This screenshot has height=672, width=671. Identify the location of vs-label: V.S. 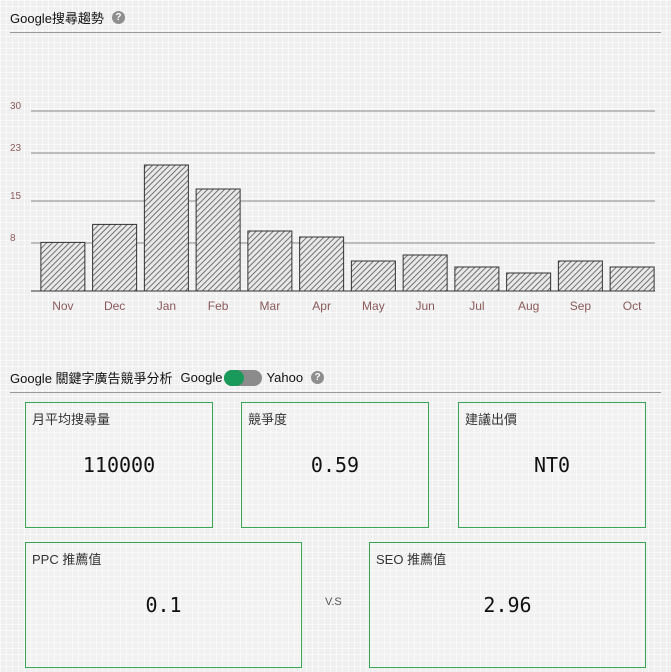
(333, 602).